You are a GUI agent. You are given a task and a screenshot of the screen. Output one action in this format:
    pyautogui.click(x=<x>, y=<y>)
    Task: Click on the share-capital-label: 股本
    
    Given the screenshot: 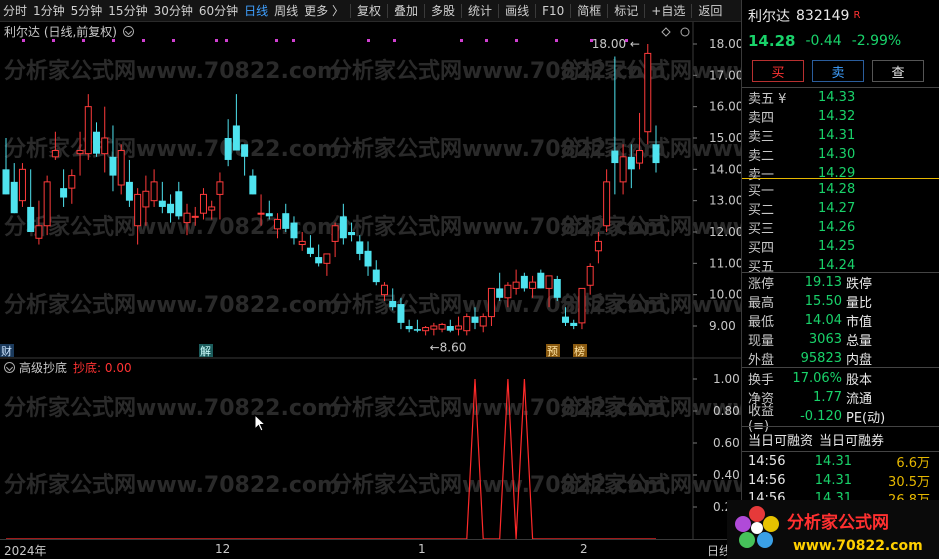 What is the action you would take?
    pyautogui.click(x=859, y=380)
    